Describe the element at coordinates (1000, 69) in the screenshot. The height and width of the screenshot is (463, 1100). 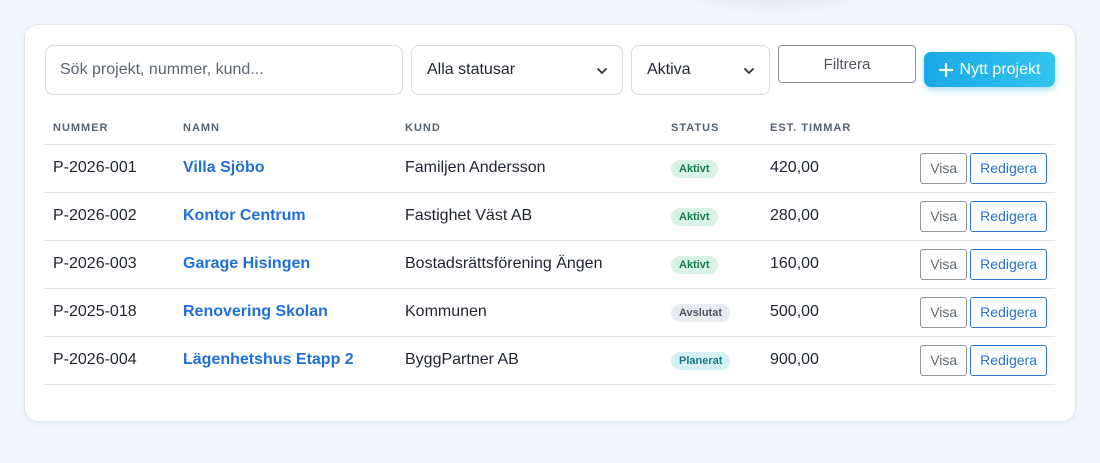
I see `new-project-label: Nytt projekt` at that location.